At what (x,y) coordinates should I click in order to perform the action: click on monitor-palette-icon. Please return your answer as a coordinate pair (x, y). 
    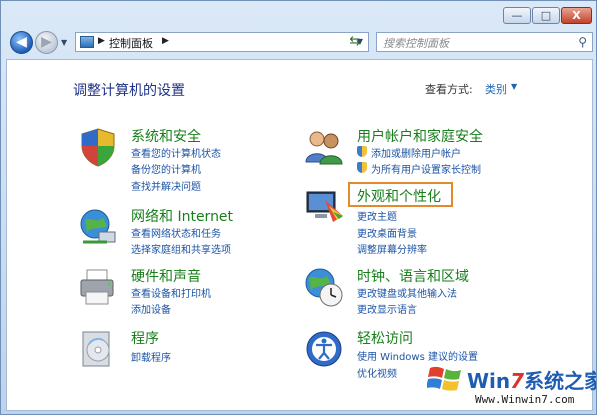
    Looking at the image, I should click on (324, 206).